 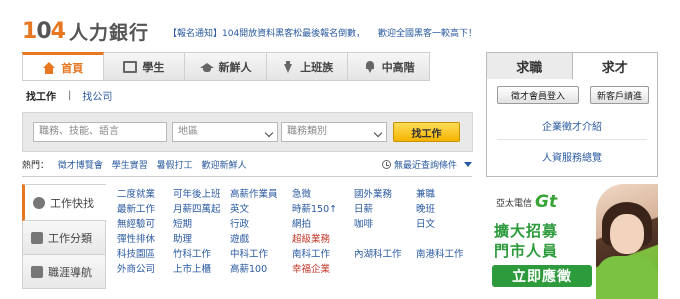 What do you see at coordinates (41, 95) in the screenshot?
I see `subtab-find-job: 找工作` at bounding box center [41, 95].